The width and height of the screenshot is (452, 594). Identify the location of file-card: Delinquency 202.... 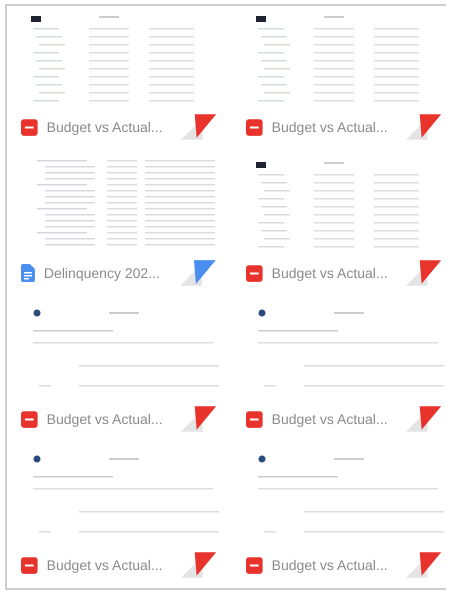
(121, 227).